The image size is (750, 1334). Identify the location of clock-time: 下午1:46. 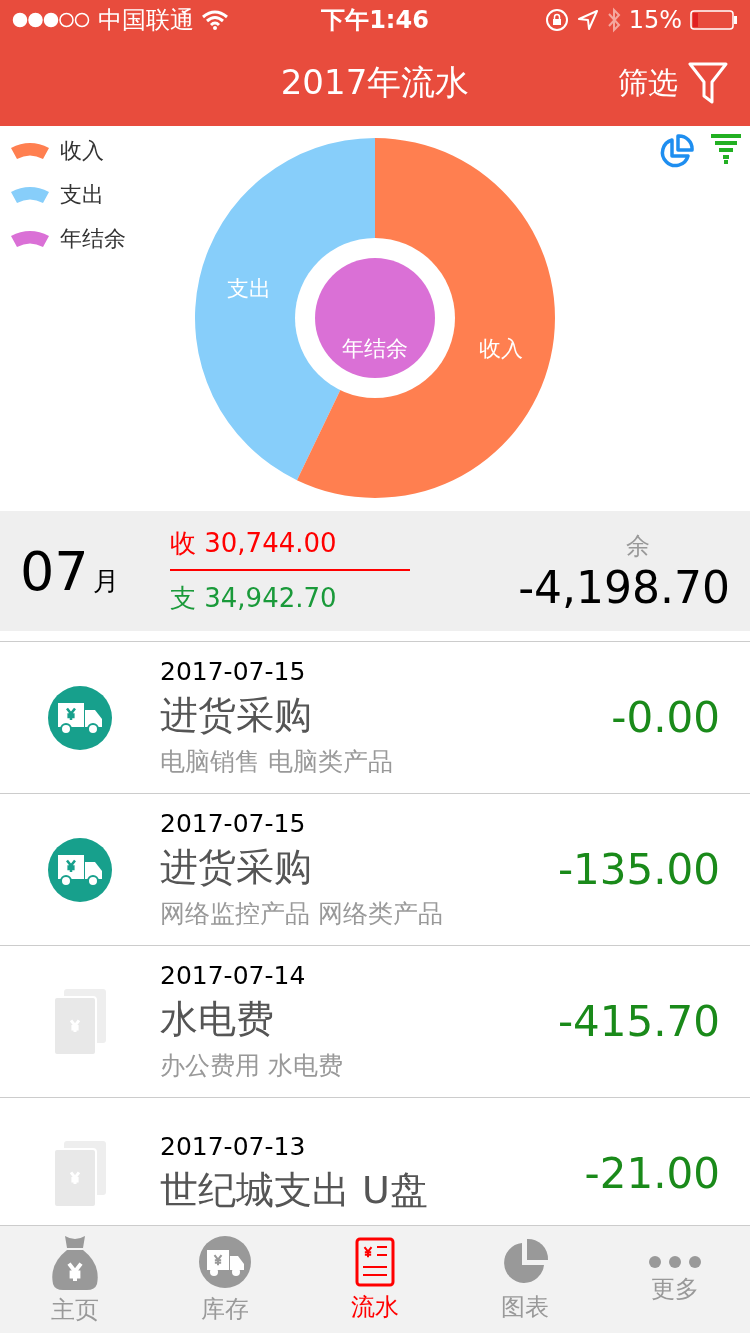
(375, 20).